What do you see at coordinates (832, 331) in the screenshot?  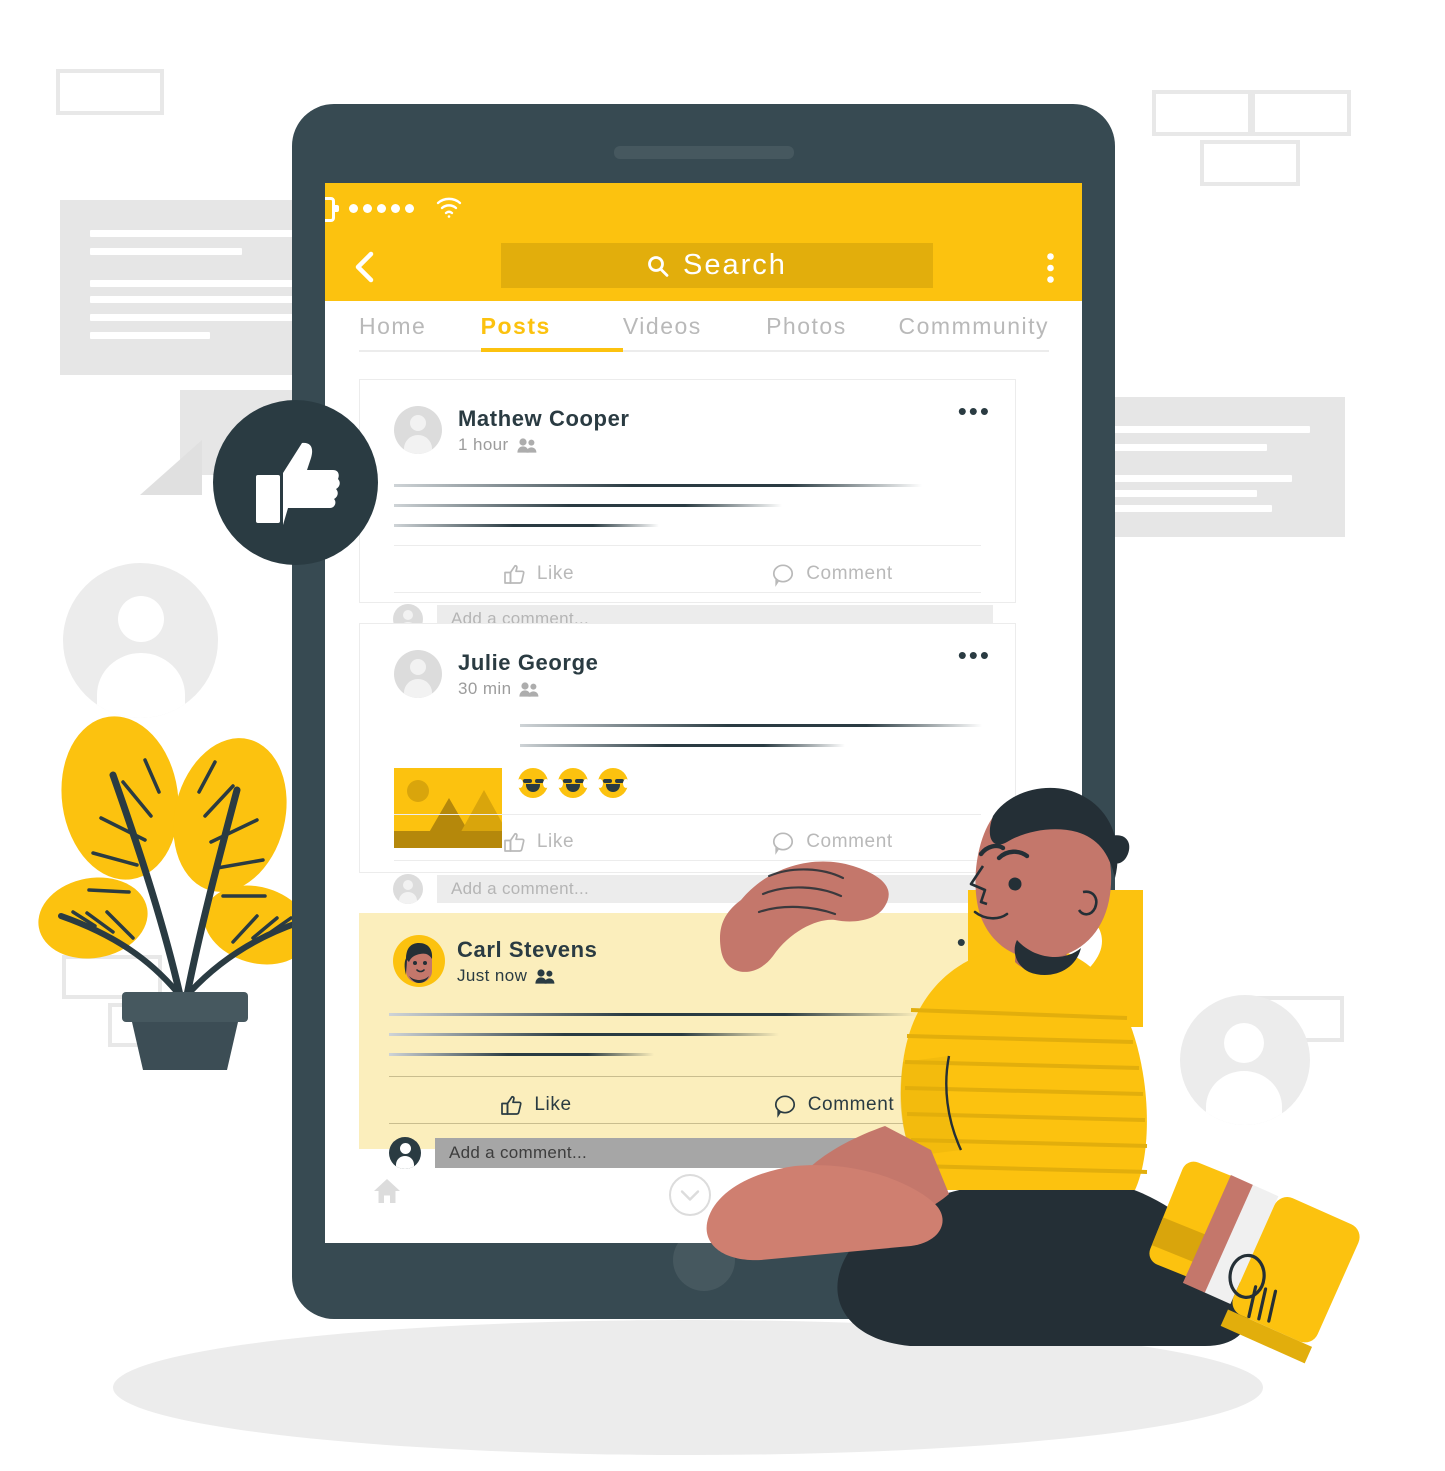 I see `tab-photos: Photos` at bounding box center [832, 331].